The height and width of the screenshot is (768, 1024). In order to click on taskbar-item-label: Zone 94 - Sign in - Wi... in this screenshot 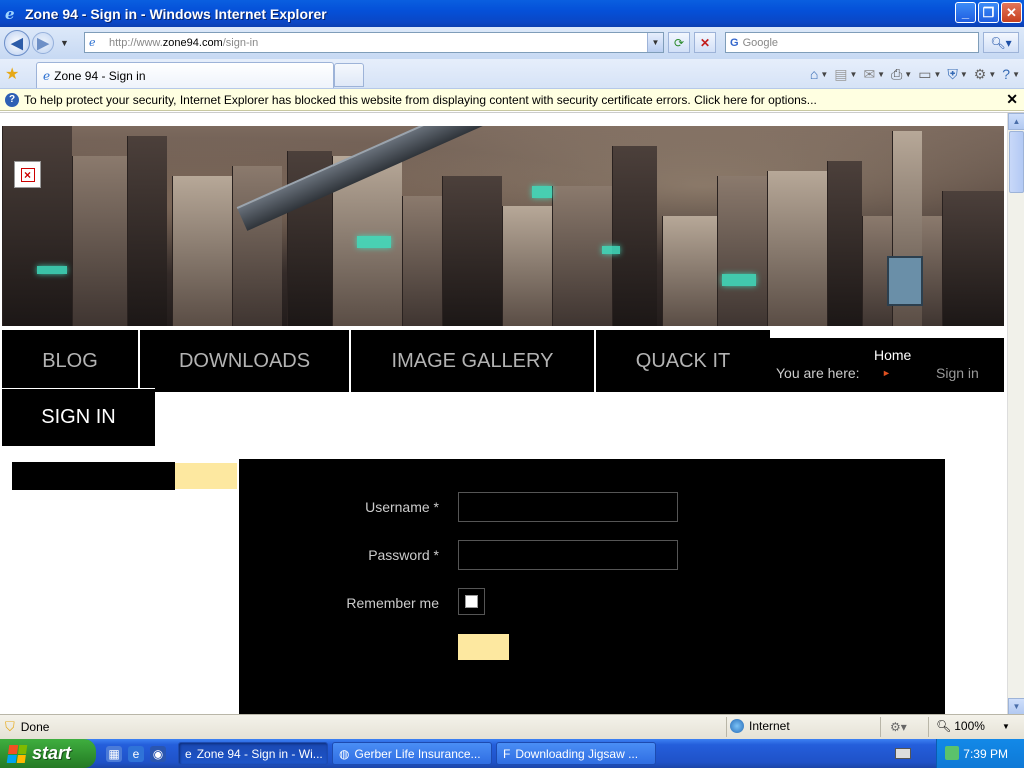, I will do `click(259, 753)`.